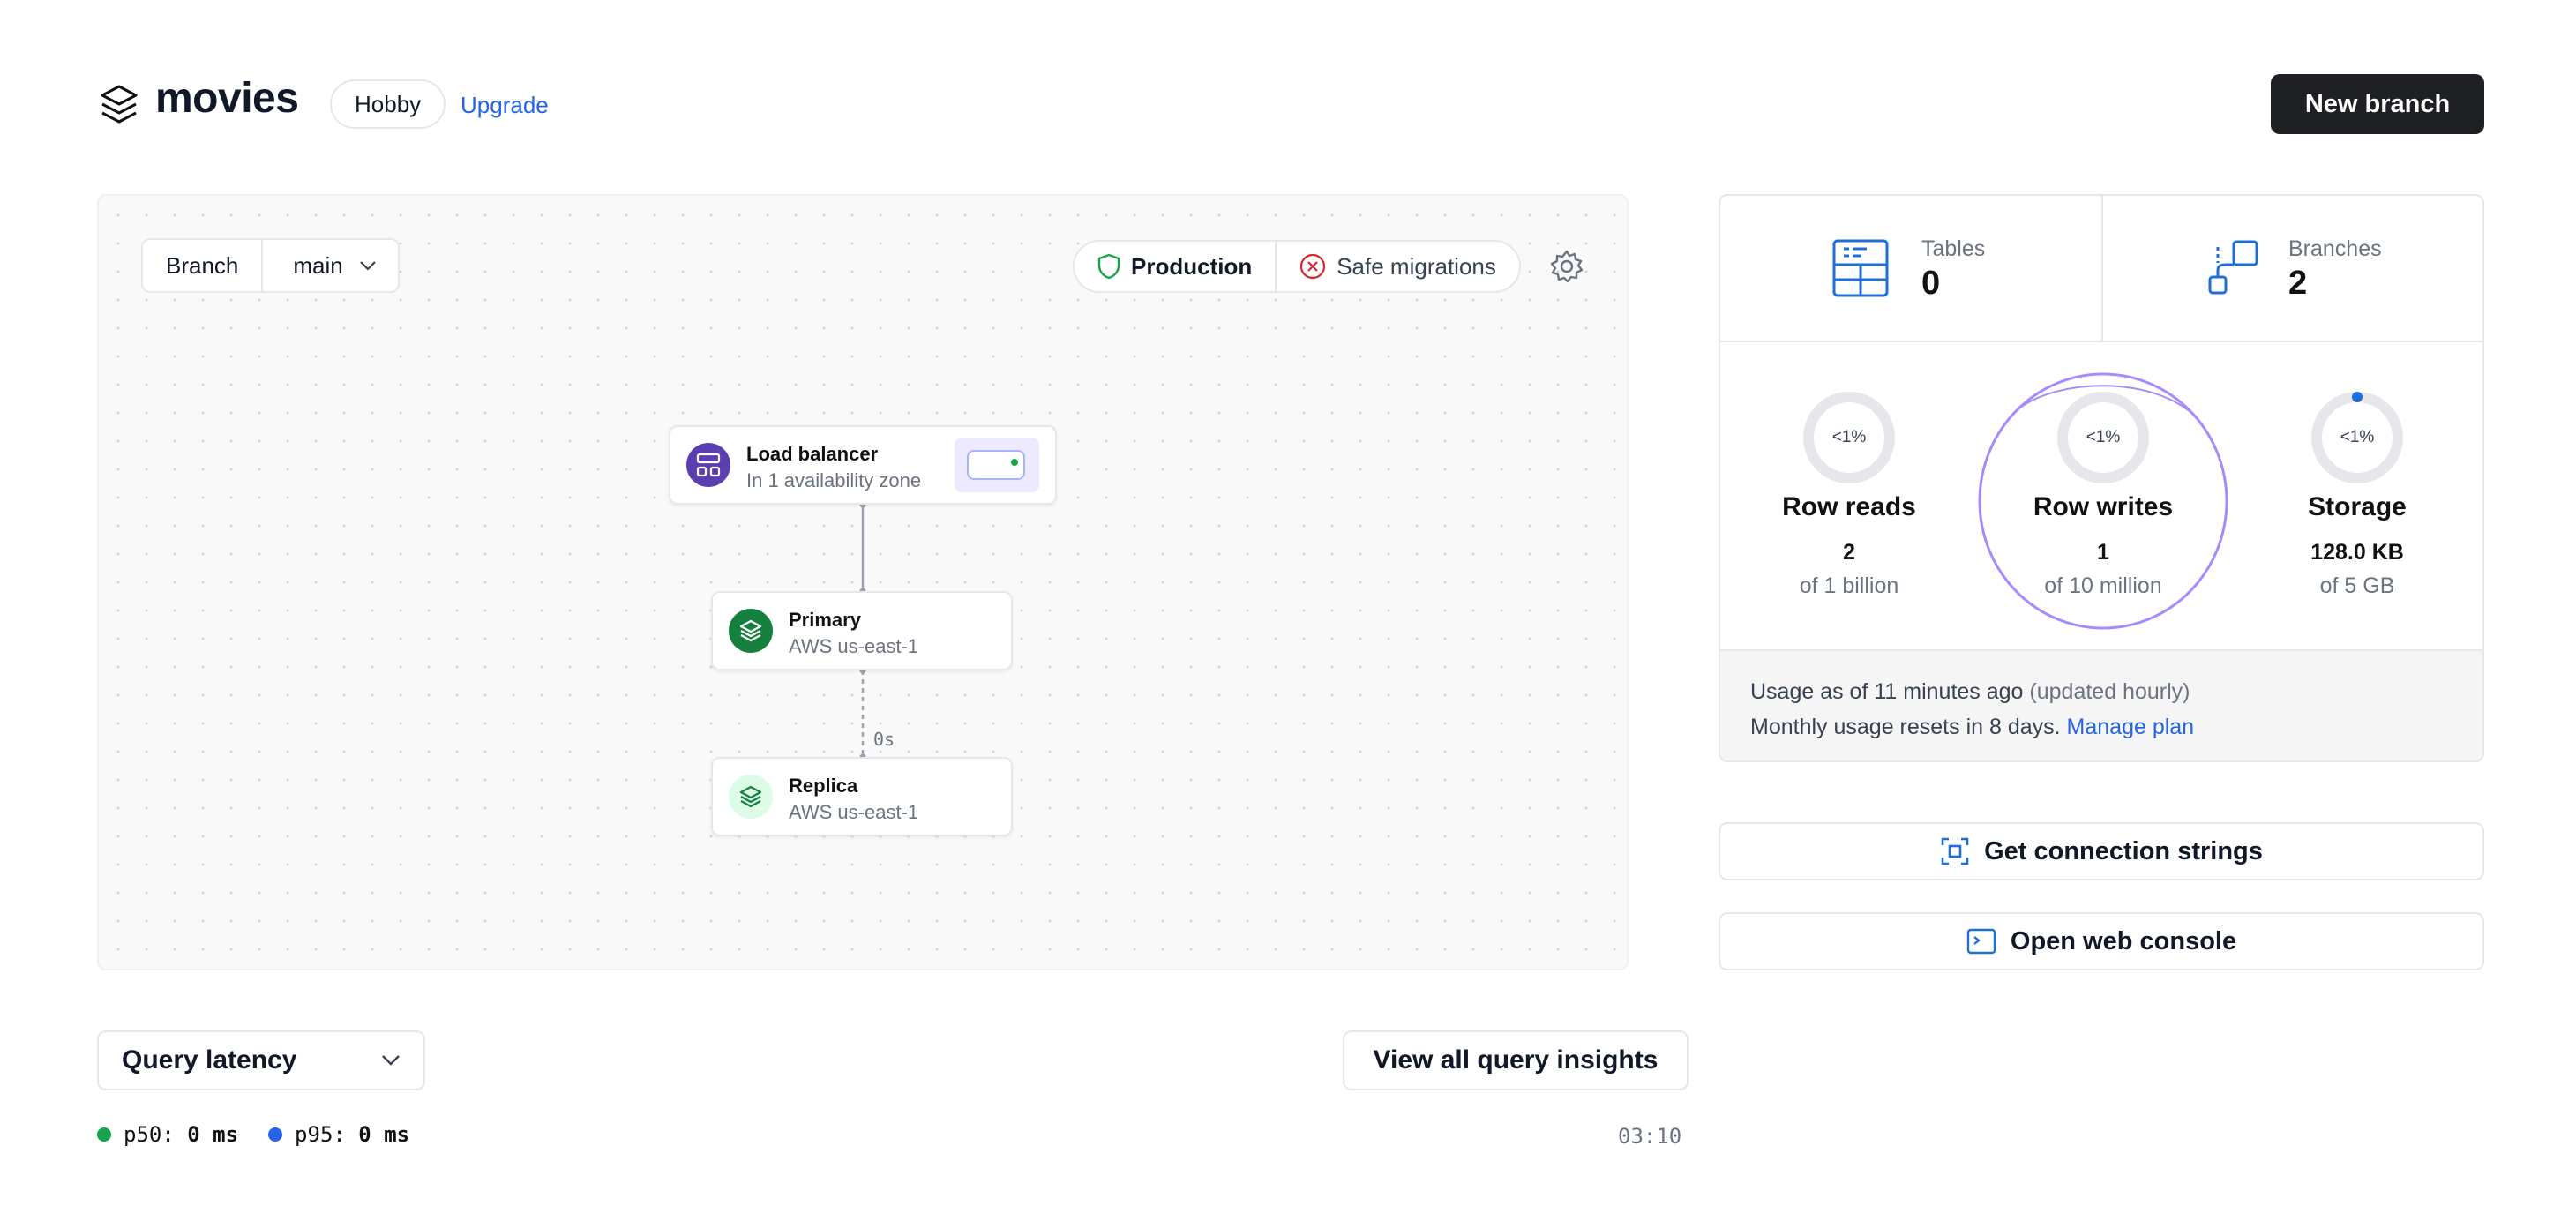 The height and width of the screenshot is (1221, 2576). Describe the element at coordinates (253, 1135) in the screenshot. I see `latency-legend: p50: 0 ms p95: 0 ms` at that location.